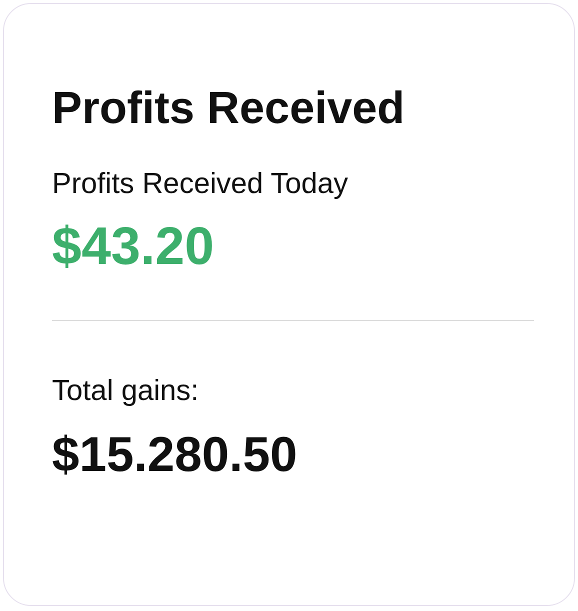  Describe the element at coordinates (175, 455) in the screenshot. I see `total-value: $15.280.50` at that location.